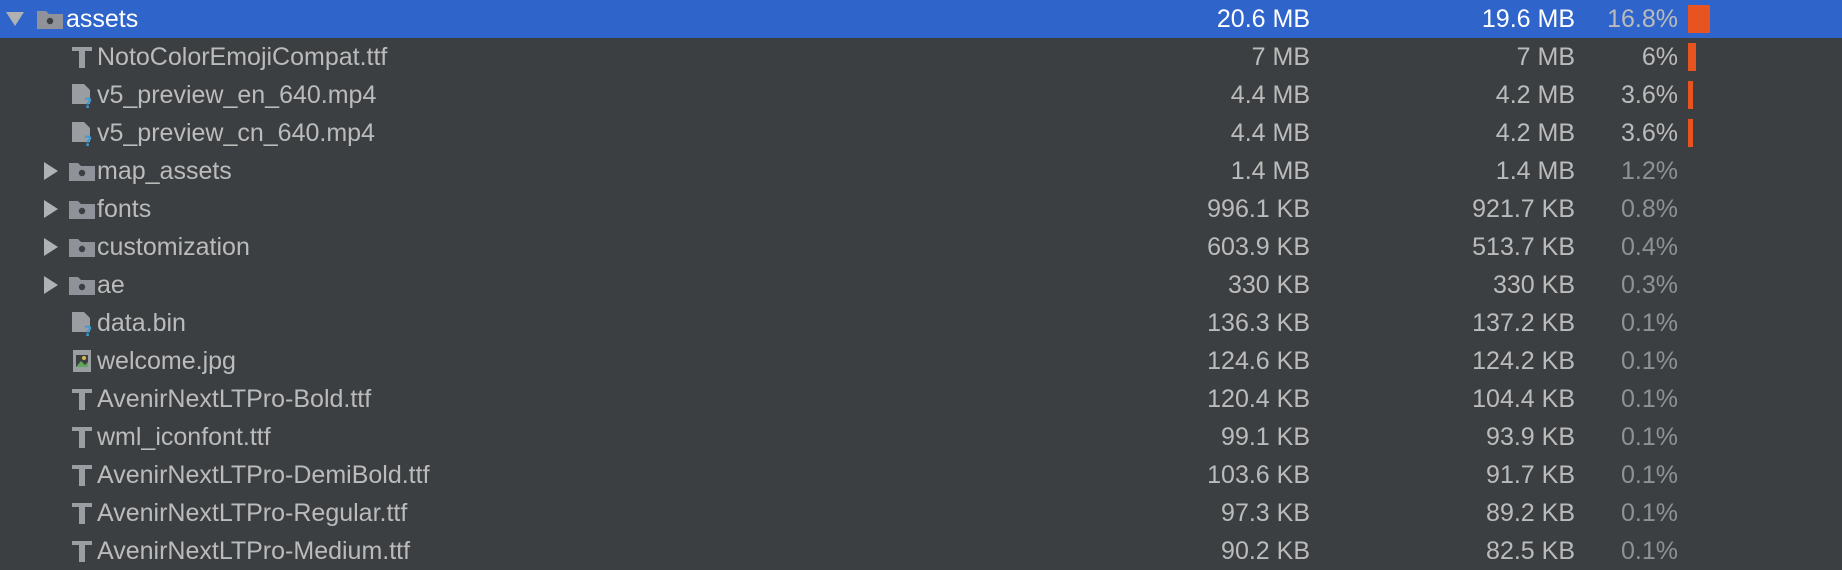  Describe the element at coordinates (164, 171) in the screenshot. I see `file-name: map_assets` at that location.